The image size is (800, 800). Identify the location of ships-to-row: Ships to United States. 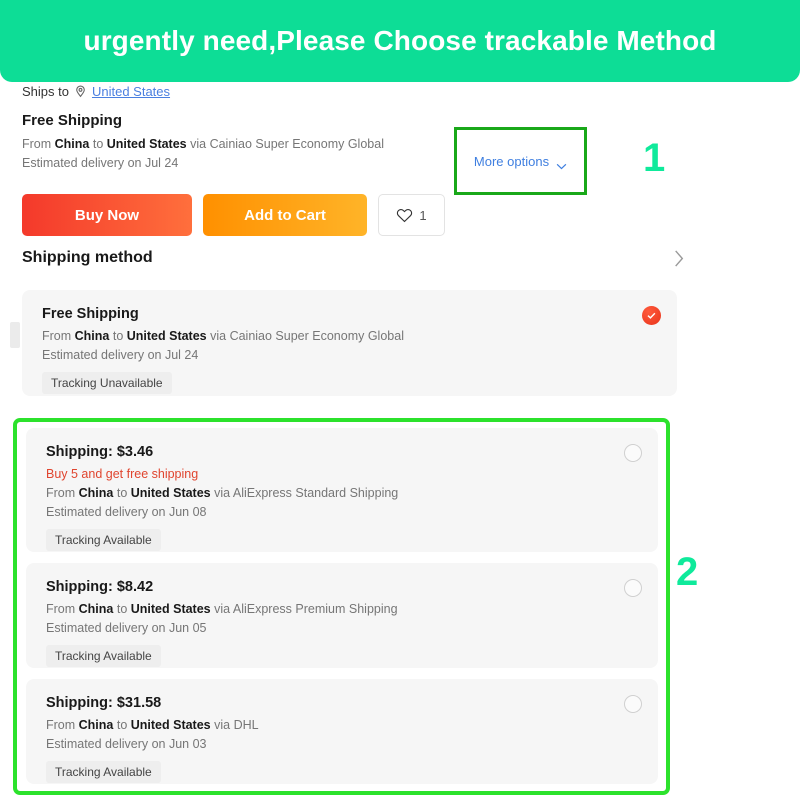
(96, 91).